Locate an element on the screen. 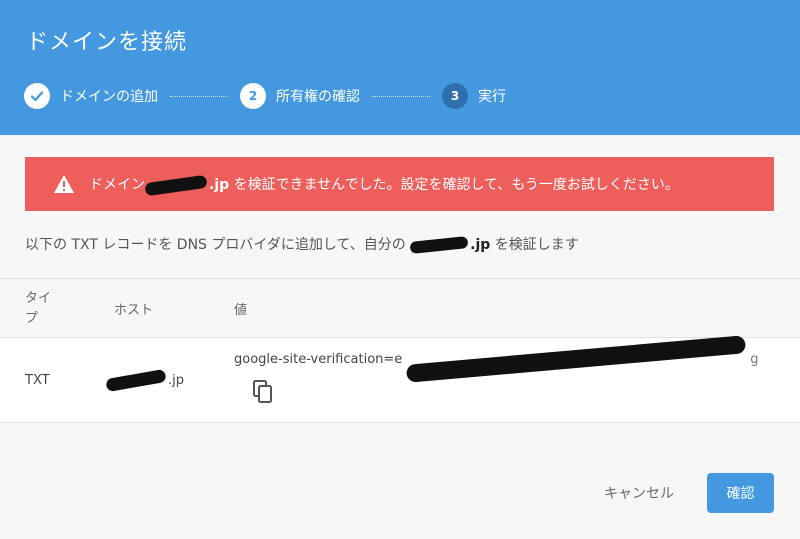  warning-icon is located at coordinates (64, 184).